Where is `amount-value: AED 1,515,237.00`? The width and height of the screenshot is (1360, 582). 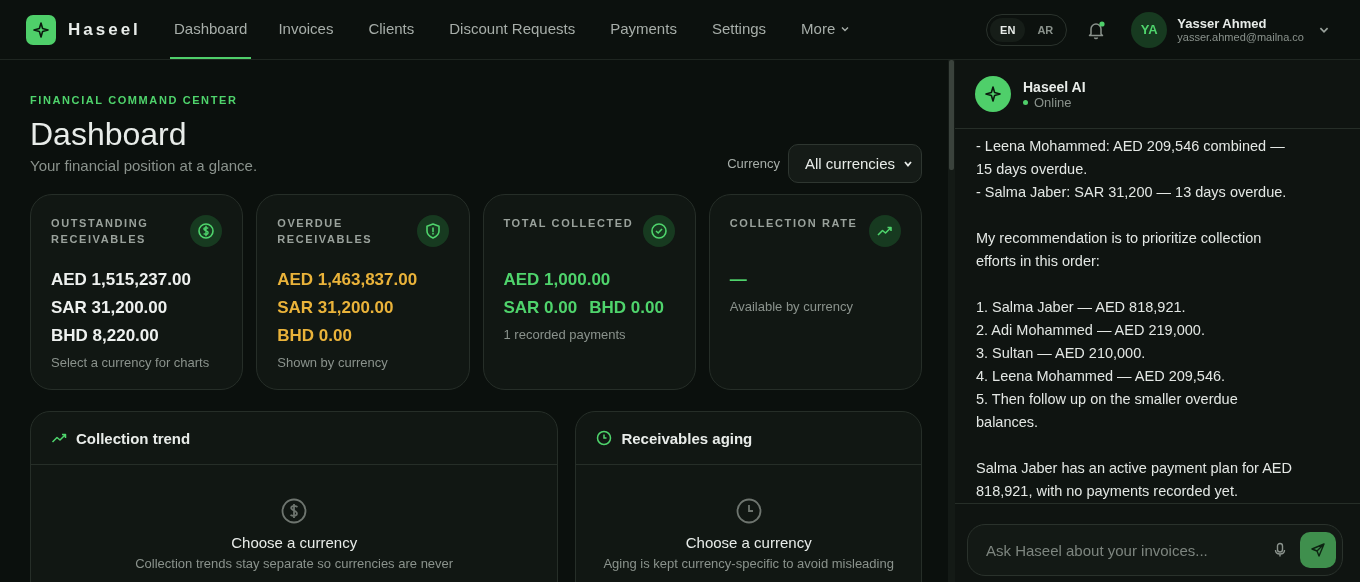 amount-value: AED 1,515,237.00 is located at coordinates (121, 280).